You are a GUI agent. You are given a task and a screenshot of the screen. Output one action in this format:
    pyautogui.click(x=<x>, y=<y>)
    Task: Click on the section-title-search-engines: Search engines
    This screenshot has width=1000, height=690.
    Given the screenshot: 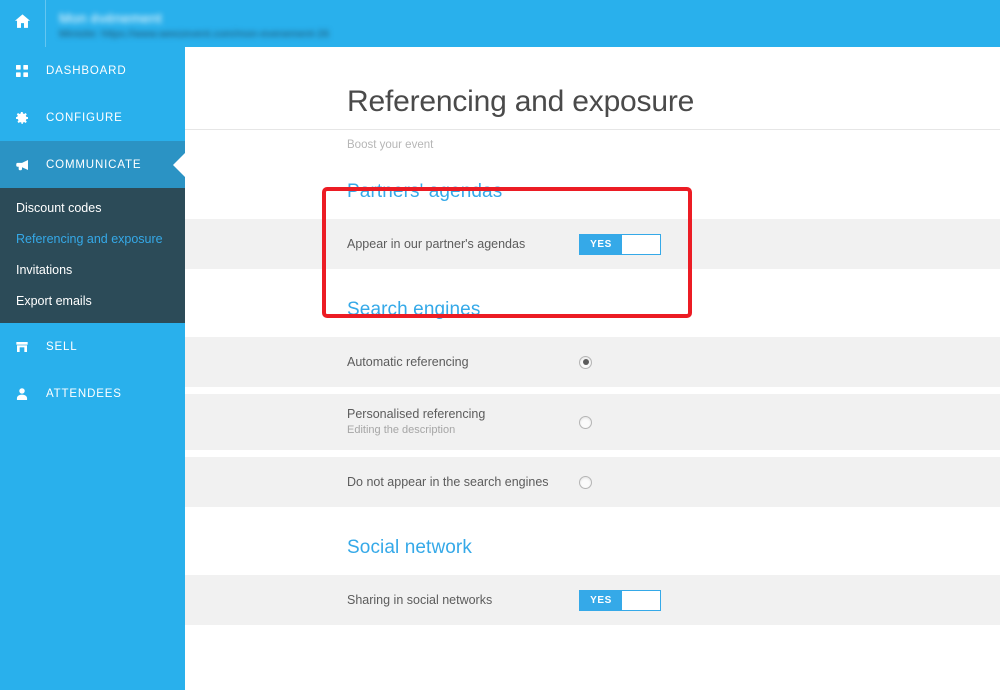 What is the action you would take?
    pyautogui.click(x=414, y=309)
    